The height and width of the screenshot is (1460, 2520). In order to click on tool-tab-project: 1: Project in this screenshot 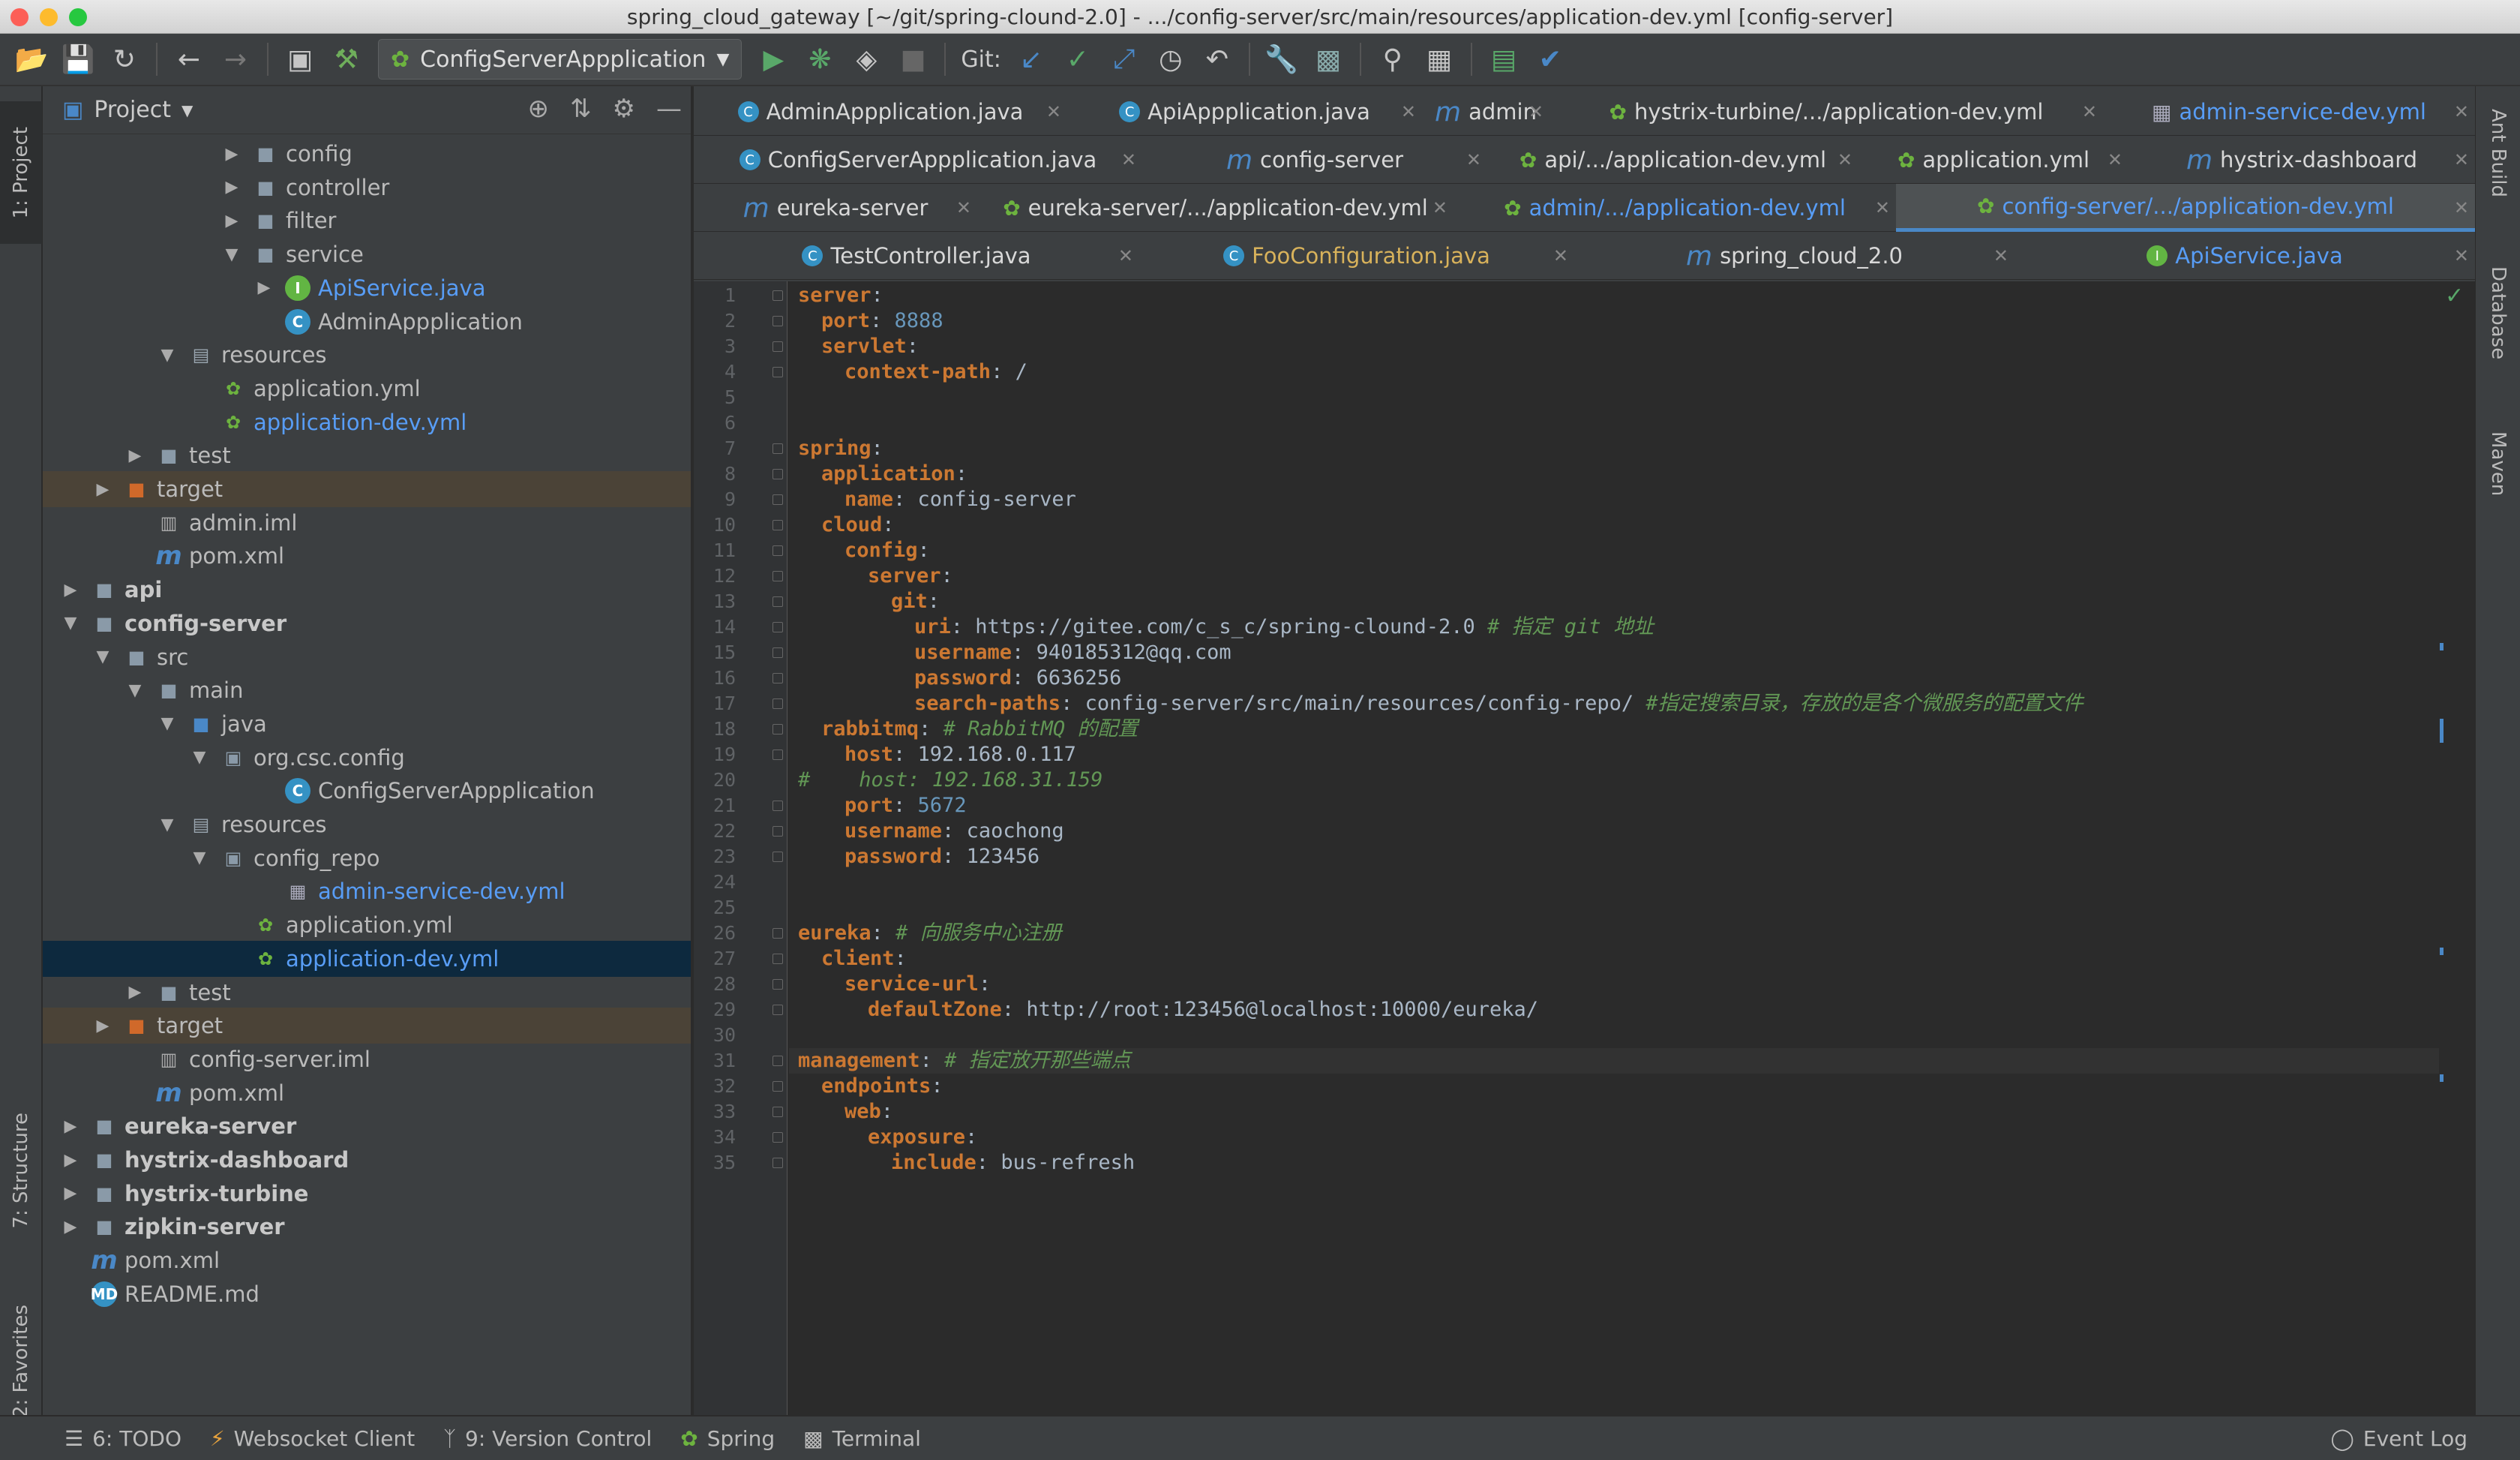, I will do `click(21, 172)`.